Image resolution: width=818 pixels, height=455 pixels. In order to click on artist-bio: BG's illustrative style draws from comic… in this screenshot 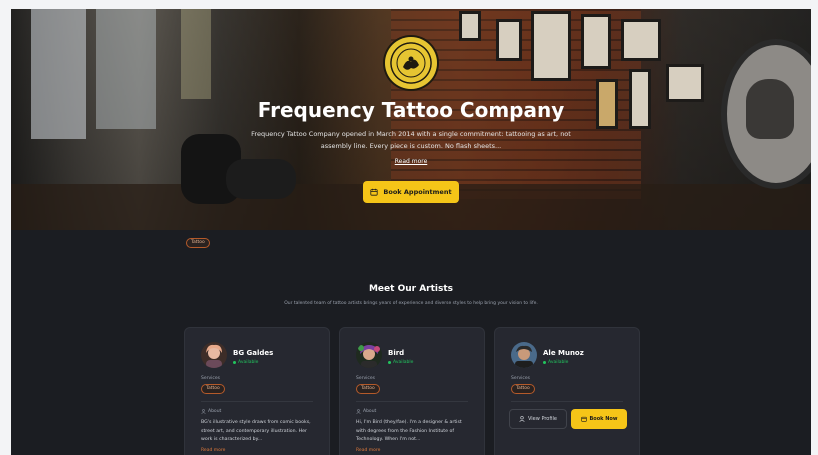, I will do `click(256, 431)`.